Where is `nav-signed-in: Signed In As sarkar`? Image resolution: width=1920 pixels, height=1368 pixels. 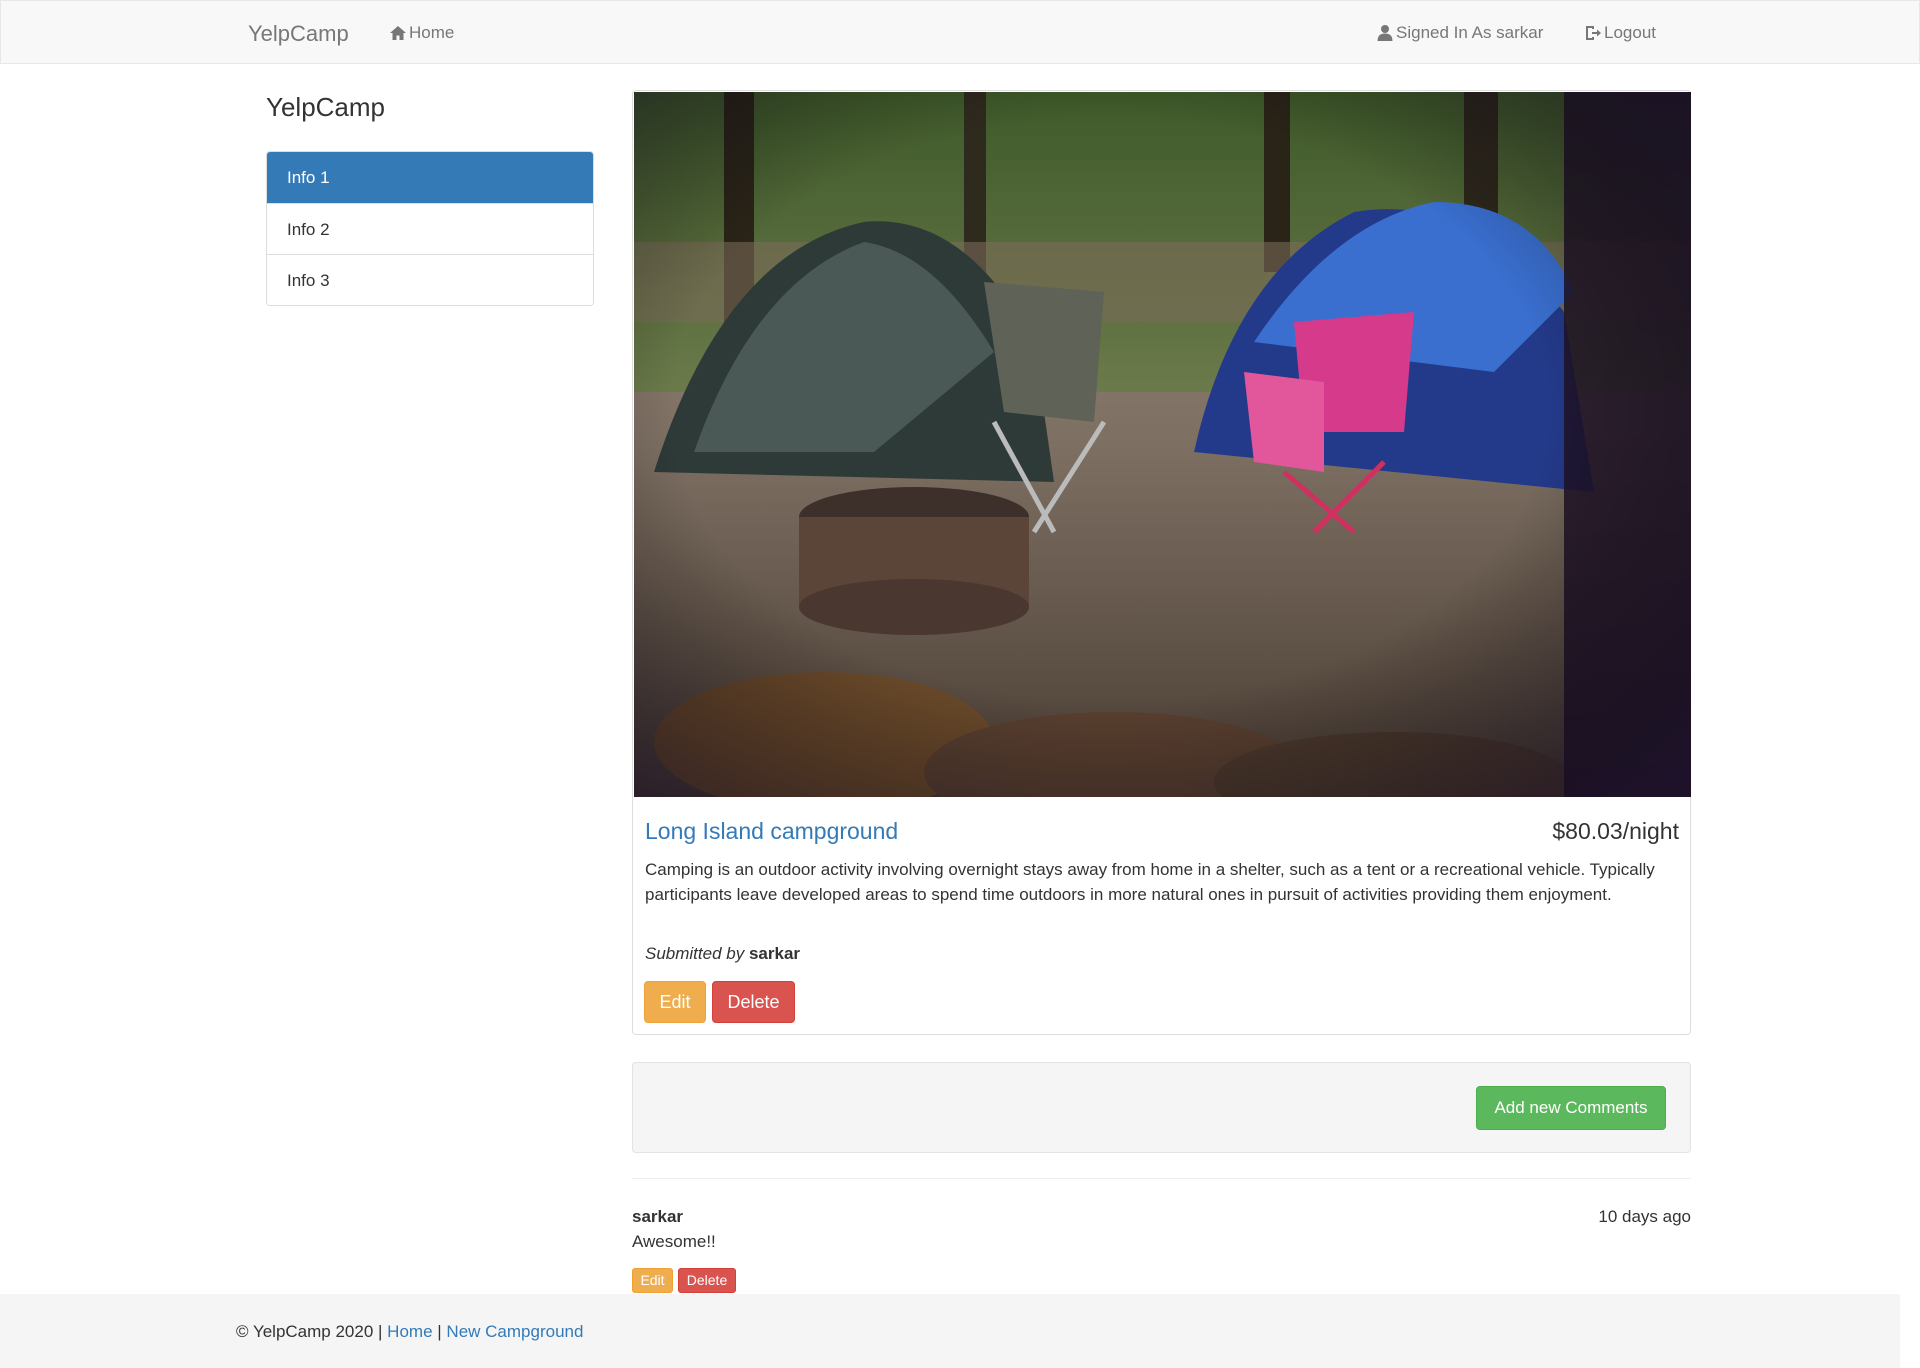
nav-signed-in: Signed In As sarkar is located at coordinates (1459, 33).